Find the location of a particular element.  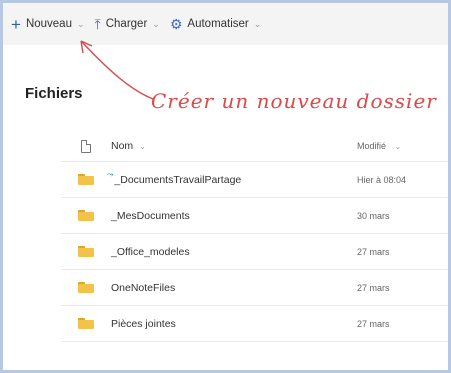

upload-button-label: Charger is located at coordinates (126, 24).